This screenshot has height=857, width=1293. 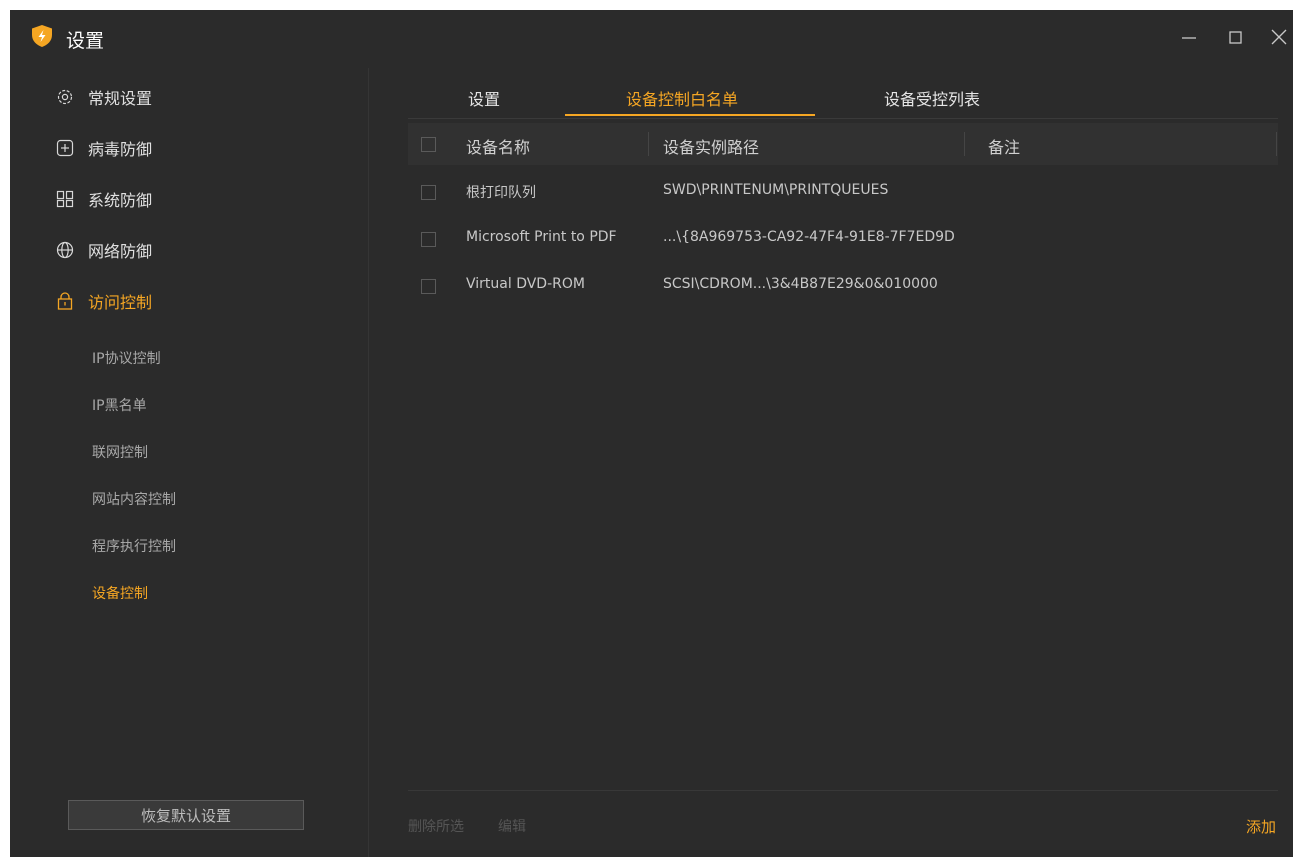 What do you see at coordinates (65, 250) in the screenshot?
I see `globe-icon` at bounding box center [65, 250].